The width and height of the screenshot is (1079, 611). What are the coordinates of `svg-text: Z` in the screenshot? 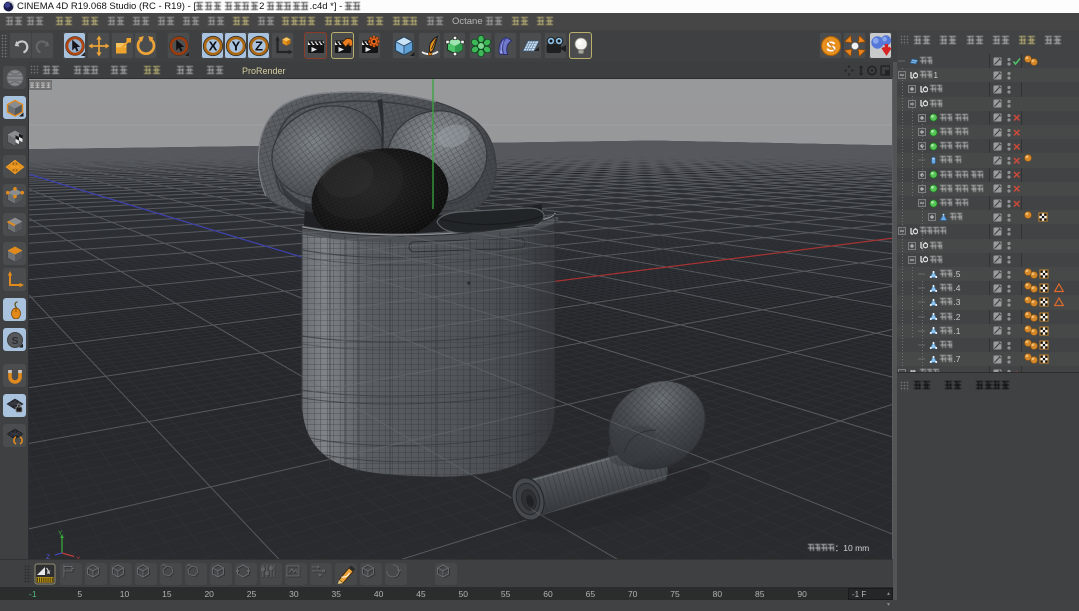 It's located at (259, 45).